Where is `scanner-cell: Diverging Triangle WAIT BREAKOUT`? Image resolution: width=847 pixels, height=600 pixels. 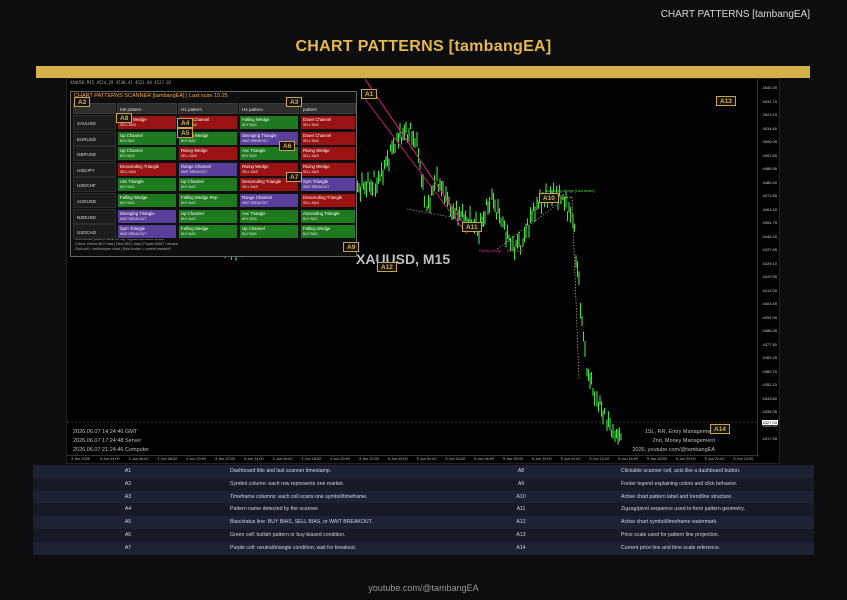 scanner-cell: Diverging Triangle WAIT BREAKOUT is located at coordinates (147, 216).